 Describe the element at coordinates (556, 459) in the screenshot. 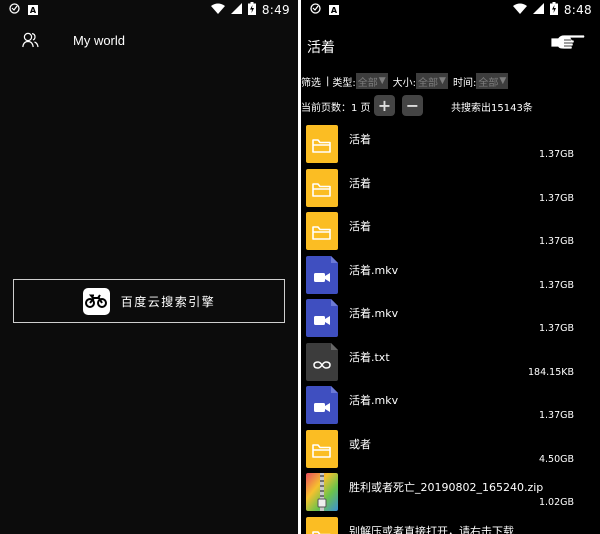

I see `file-size: 4.50GB` at that location.